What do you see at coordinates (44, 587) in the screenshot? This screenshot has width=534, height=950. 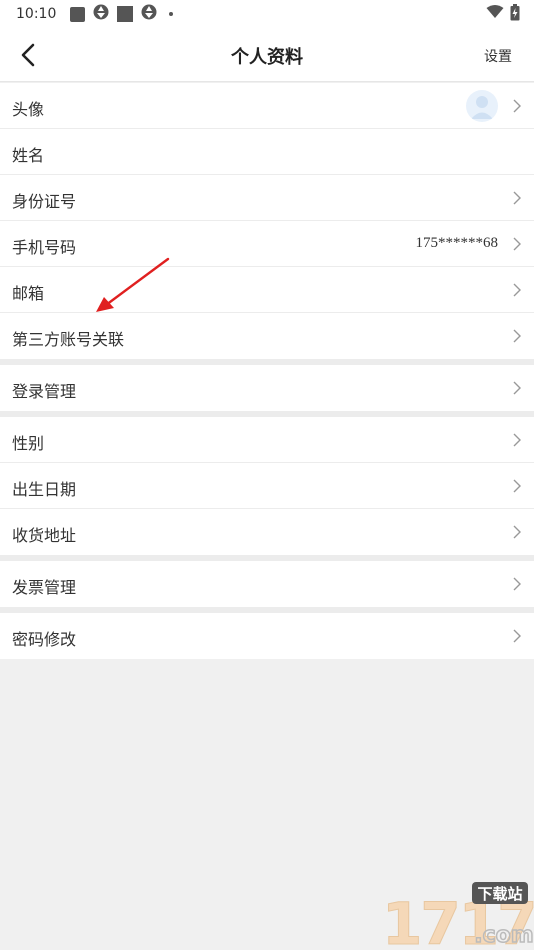 I see `row-label: 发票管理` at bounding box center [44, 587].